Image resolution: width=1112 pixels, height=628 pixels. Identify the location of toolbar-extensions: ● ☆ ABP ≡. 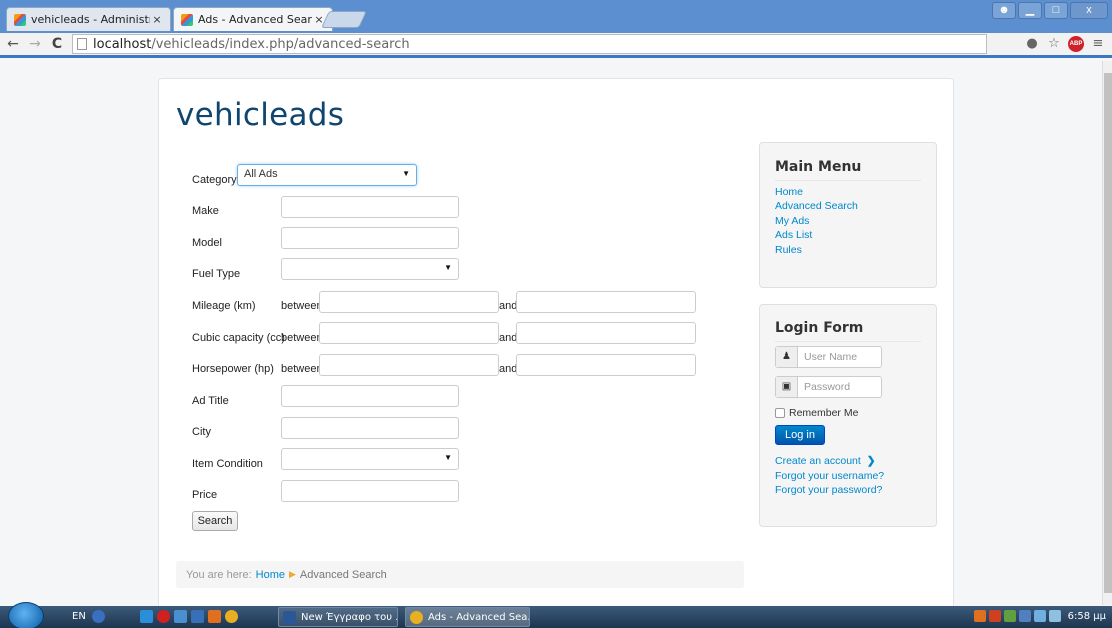
(1065, 44).